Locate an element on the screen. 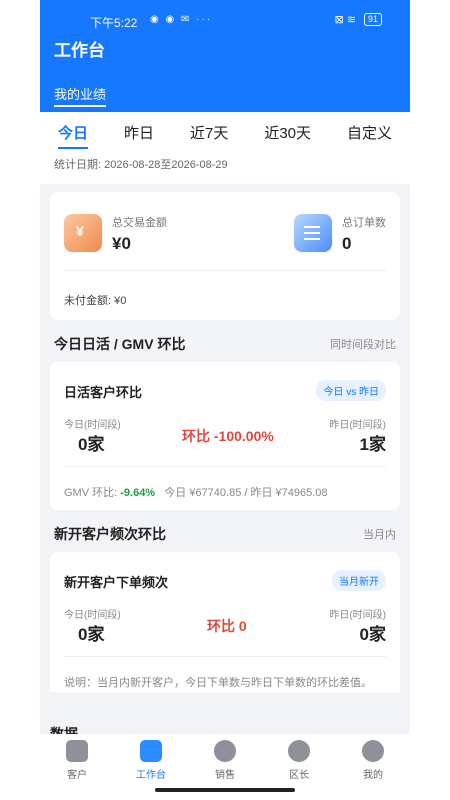 The width and height of the screenshot is (450, 800). wifi-icon: ⊠ ≋ is located at coordinates (345, 20).